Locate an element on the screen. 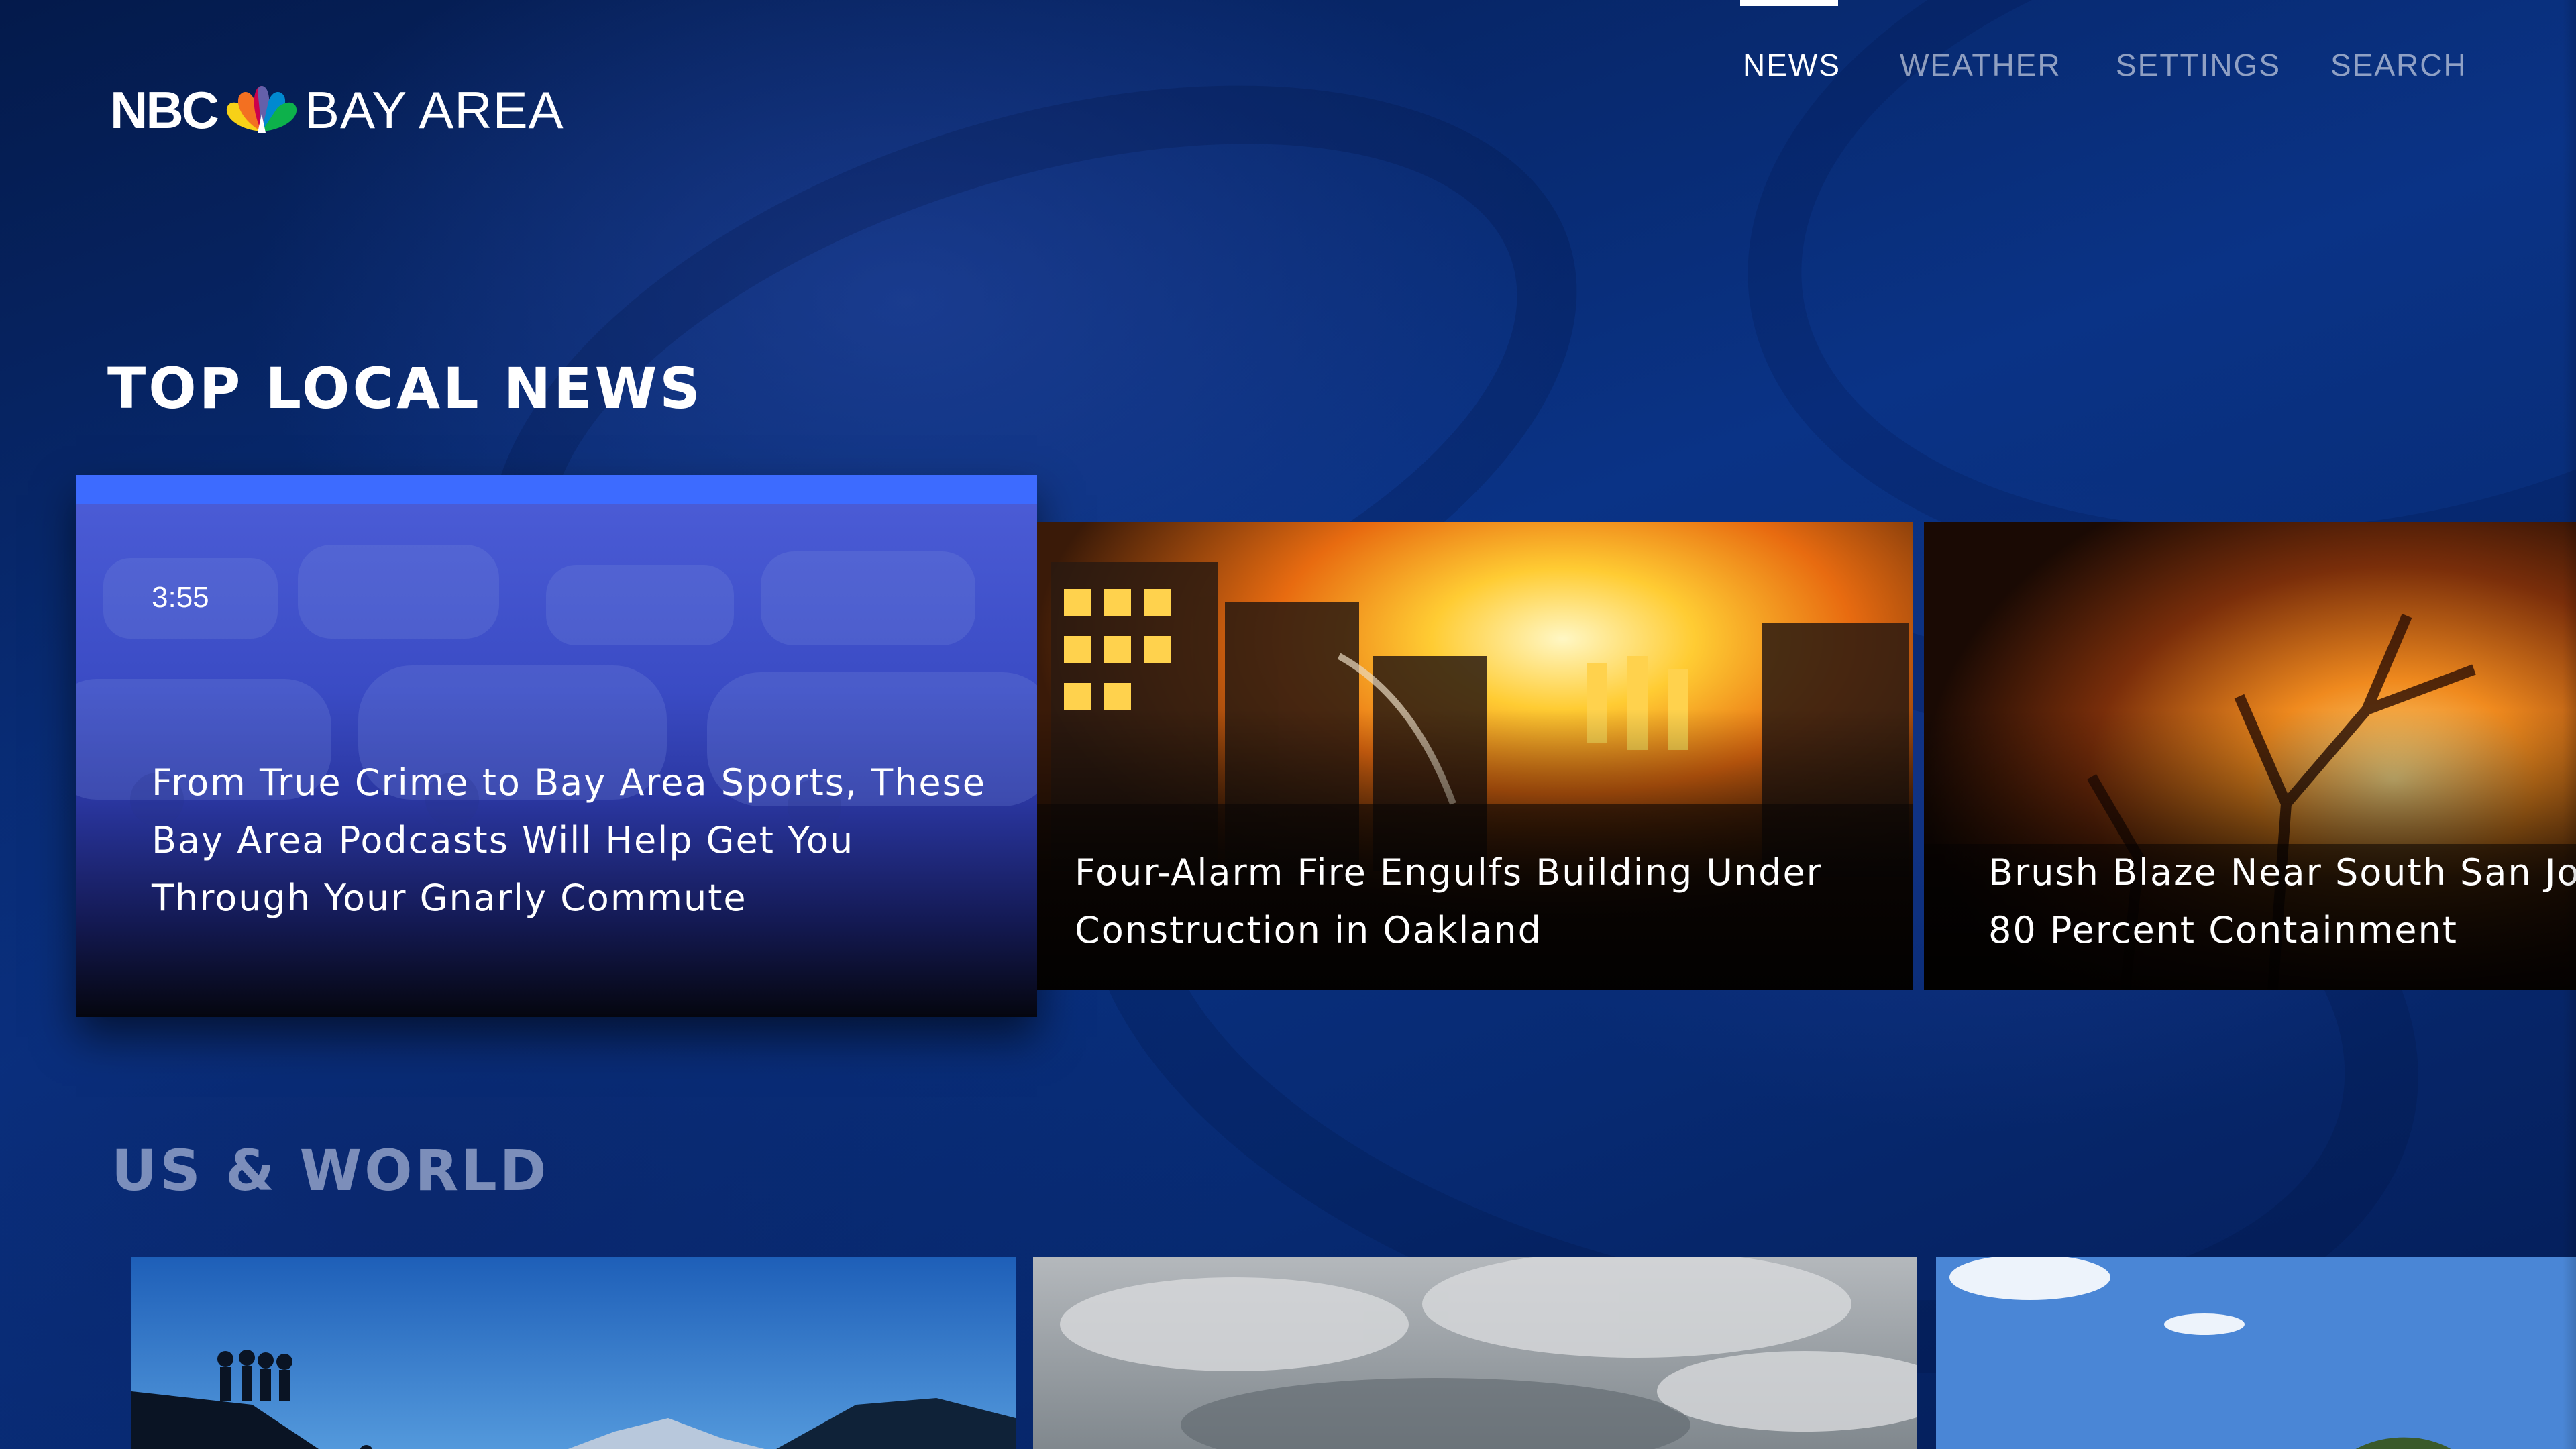 This screenshot has height=1449, width=2576. world-card-mountain is located at coordinates (573, 1353).